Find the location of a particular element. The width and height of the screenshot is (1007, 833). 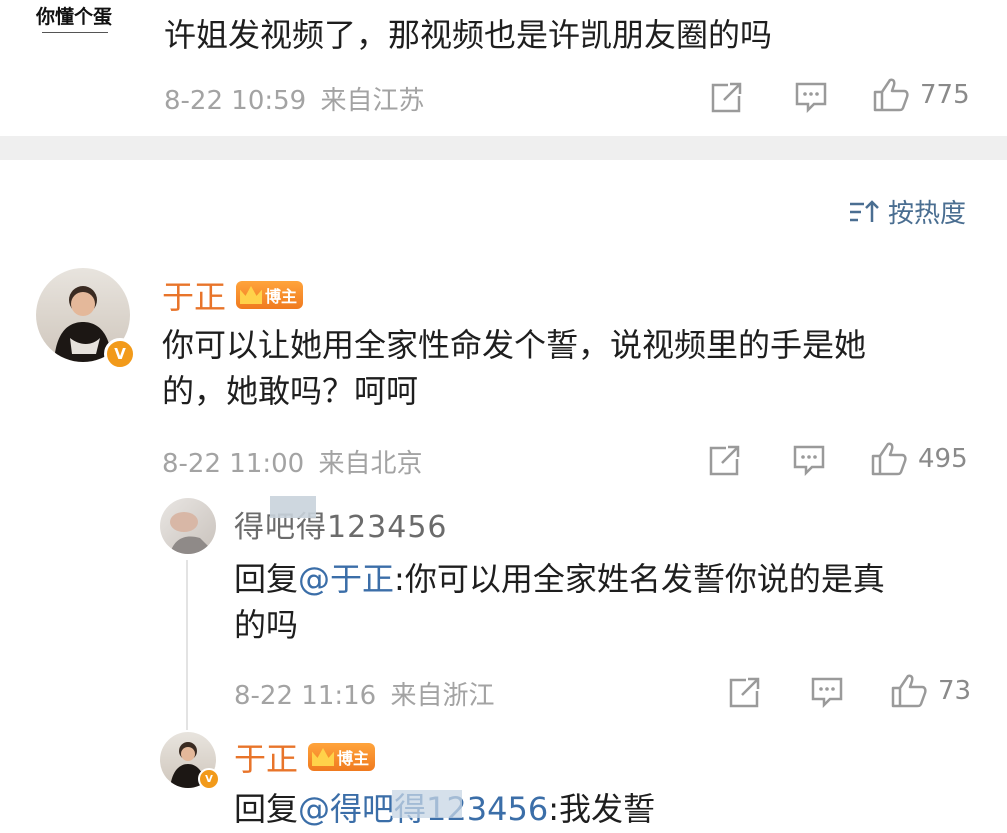

timestamp: 8-22 10:59 is located at coordinates (235, 101).